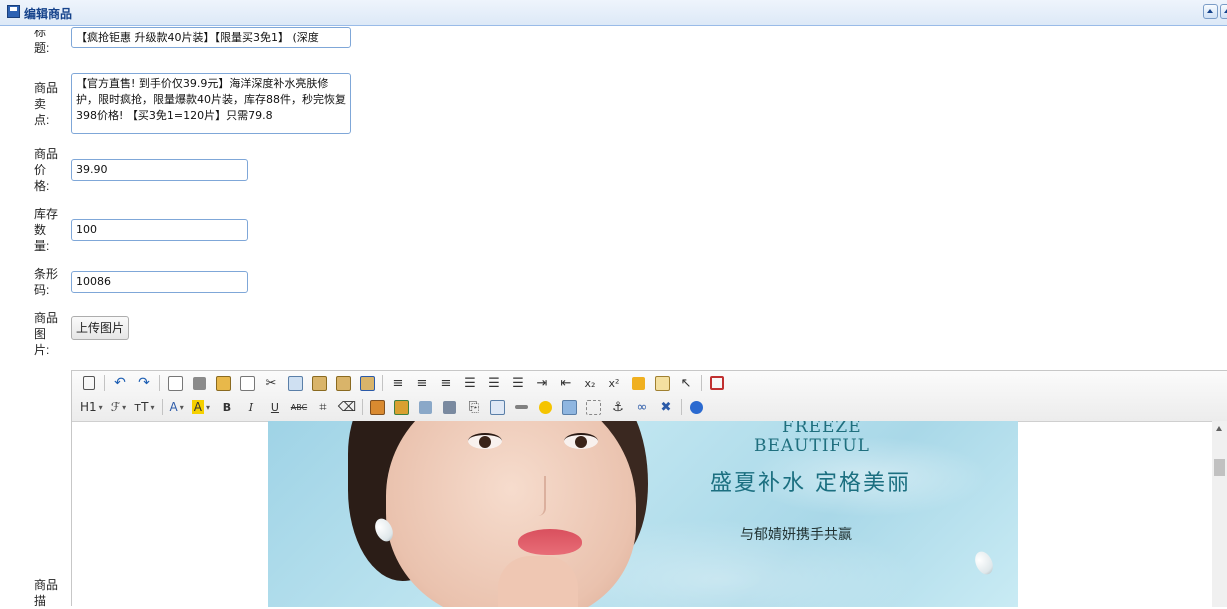  Describe the element at coordinates (176, 407) in the screenshot. I see `font-color-dropdown: A ▾` at that location.